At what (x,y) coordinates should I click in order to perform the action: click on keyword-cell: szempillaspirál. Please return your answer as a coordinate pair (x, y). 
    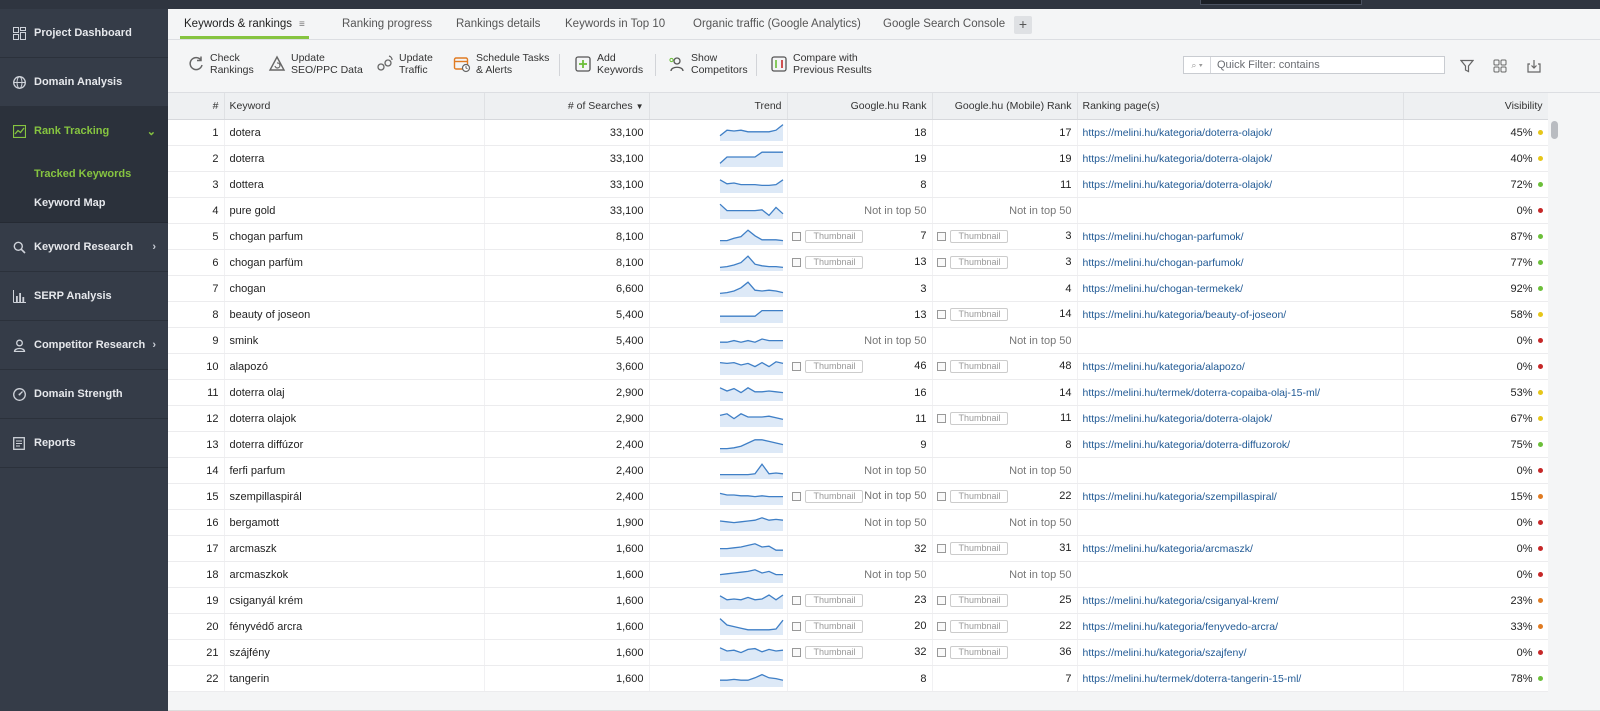
    Looking at the image, I should click on (354, 496).